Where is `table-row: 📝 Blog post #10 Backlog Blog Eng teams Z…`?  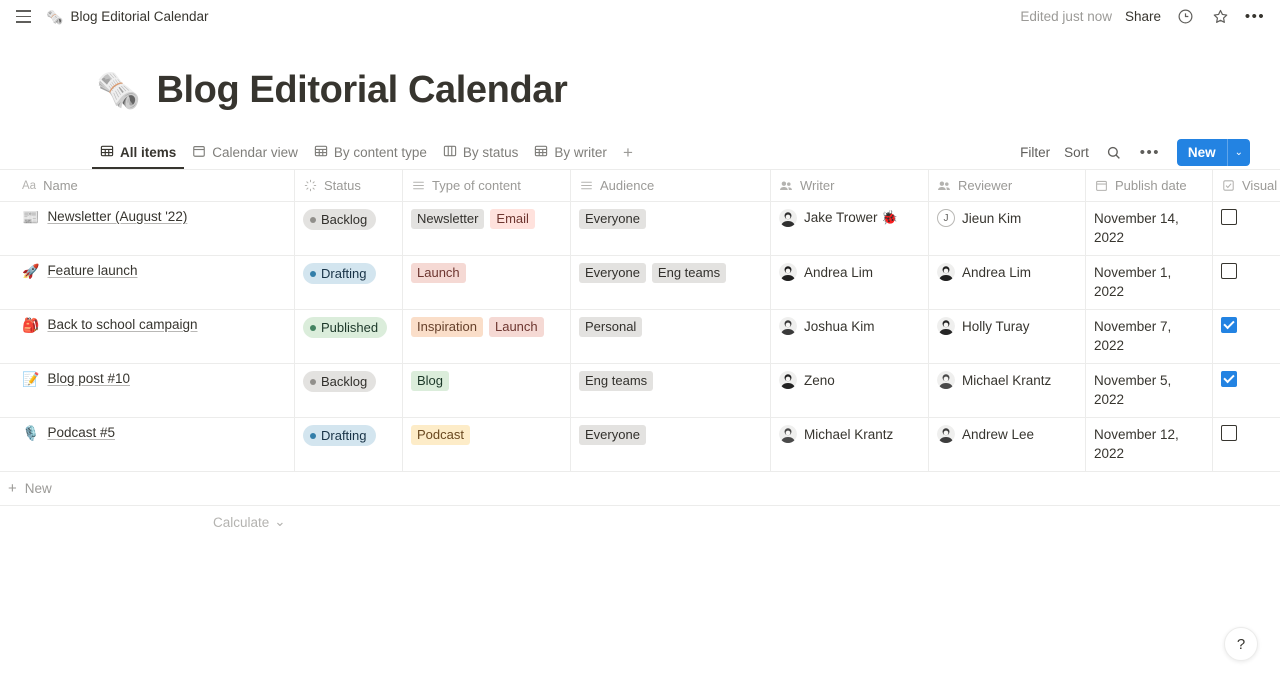 table-row: 📝 Blog post #10 Backlog Blog Eng teams Z… is located at coordinates (640, 391).